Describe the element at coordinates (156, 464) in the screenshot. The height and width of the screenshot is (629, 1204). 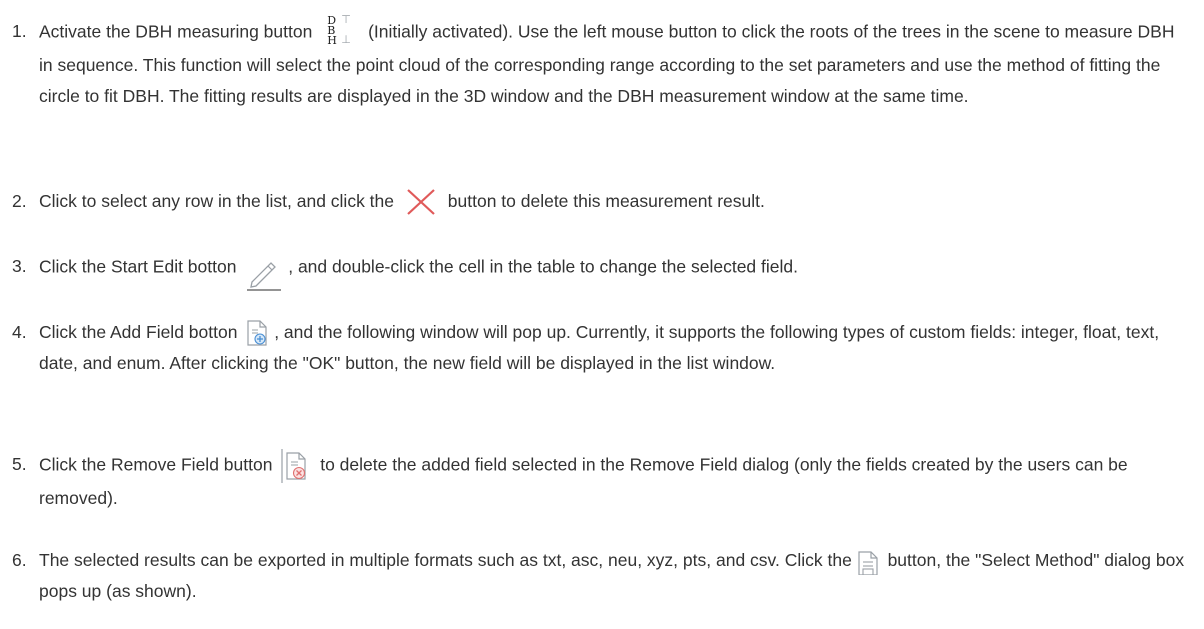
I see `step-text-before: Click the Remove Field button` at that location.